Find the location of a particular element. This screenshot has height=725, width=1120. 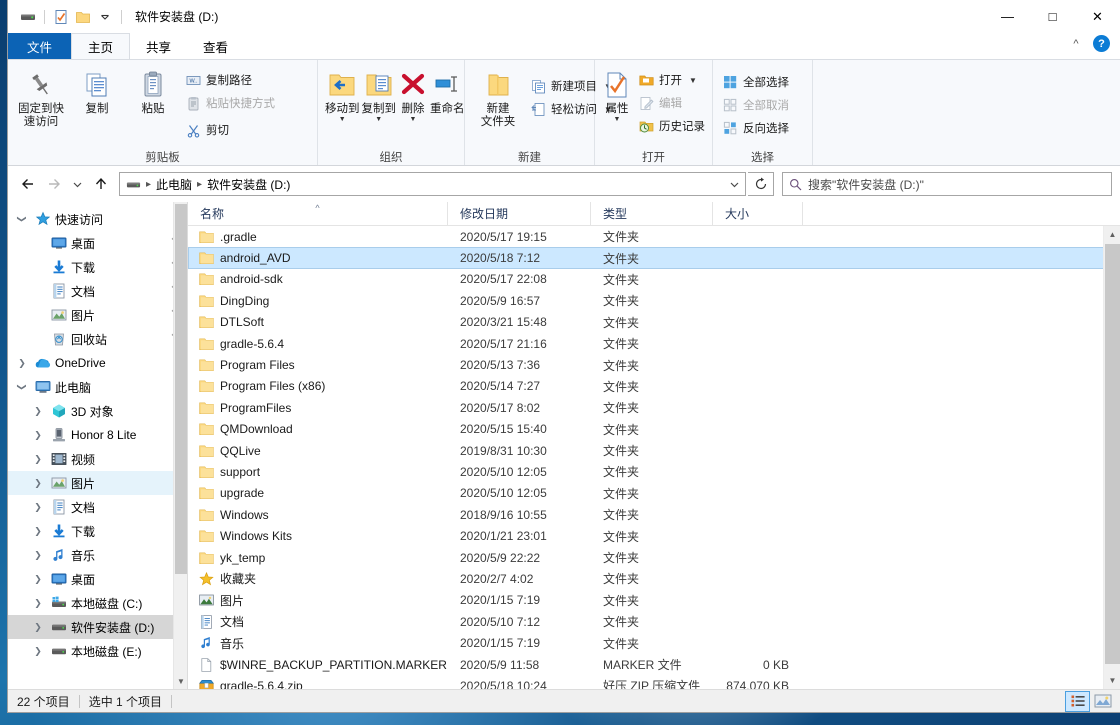

table-row: ProgramFiles 2020/5/17 8:02 文件夹 is located at coordinates (654, 407).